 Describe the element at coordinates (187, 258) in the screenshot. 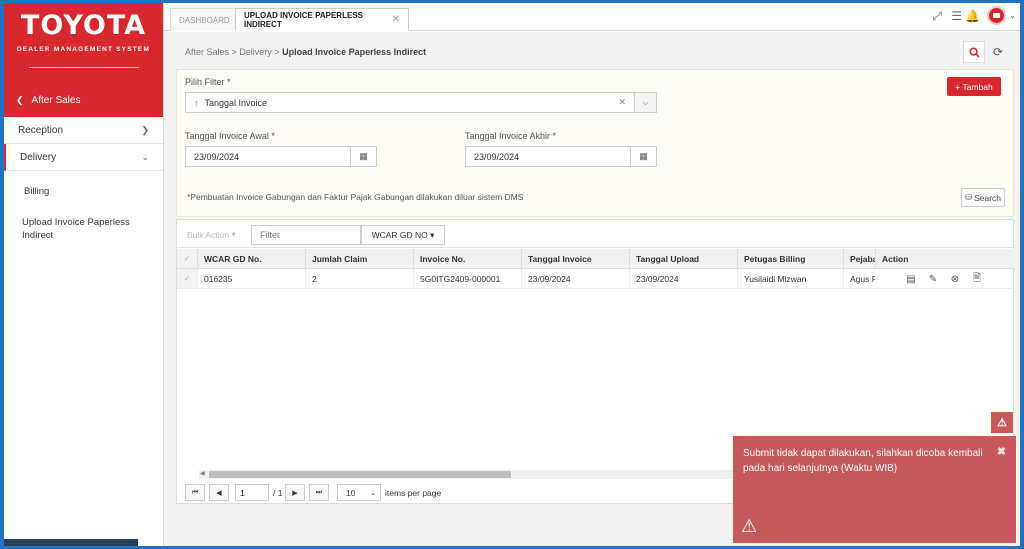

I see `select-all-checkbox: ✓` at that location.